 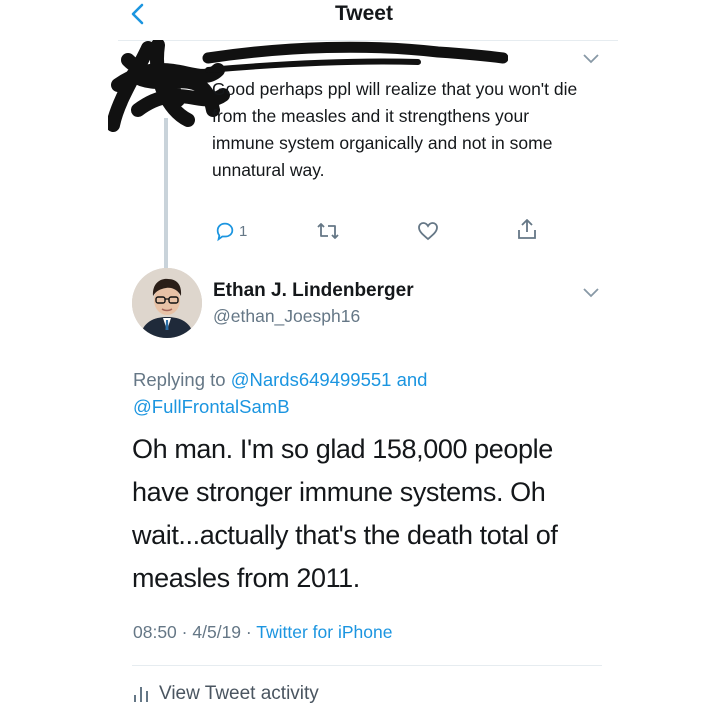 I want to click on reply-count: 1, so click(x=243, y=231).